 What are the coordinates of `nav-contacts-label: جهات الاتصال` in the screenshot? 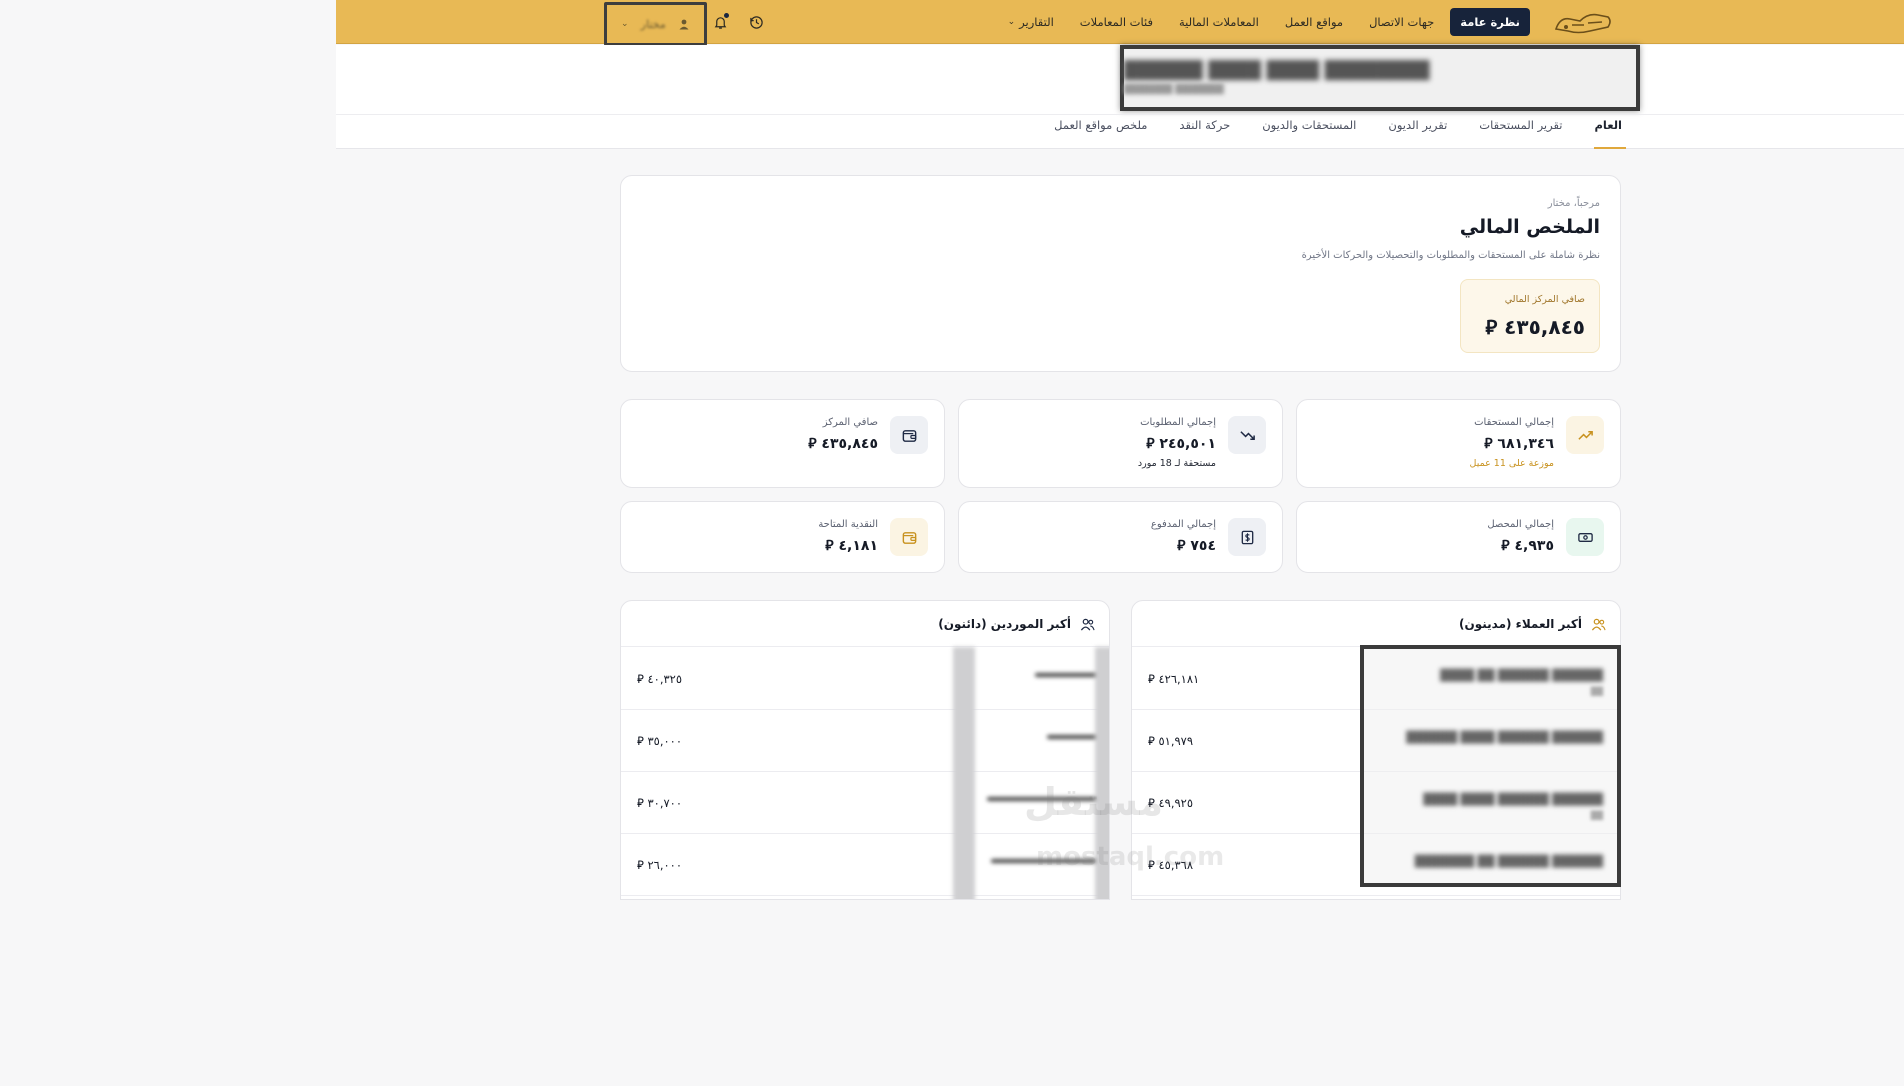 It's located at (1402, 22).